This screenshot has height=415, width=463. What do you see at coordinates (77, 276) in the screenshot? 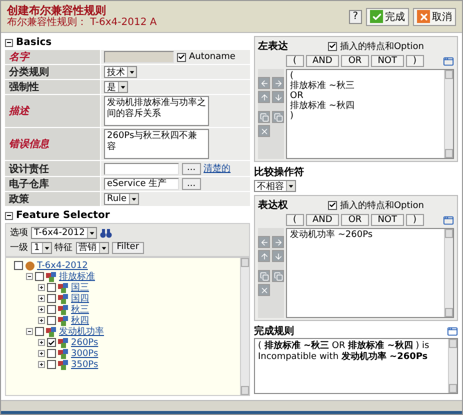
I see `tree-item-link: 排放标准` at bounding box center [77, 276].